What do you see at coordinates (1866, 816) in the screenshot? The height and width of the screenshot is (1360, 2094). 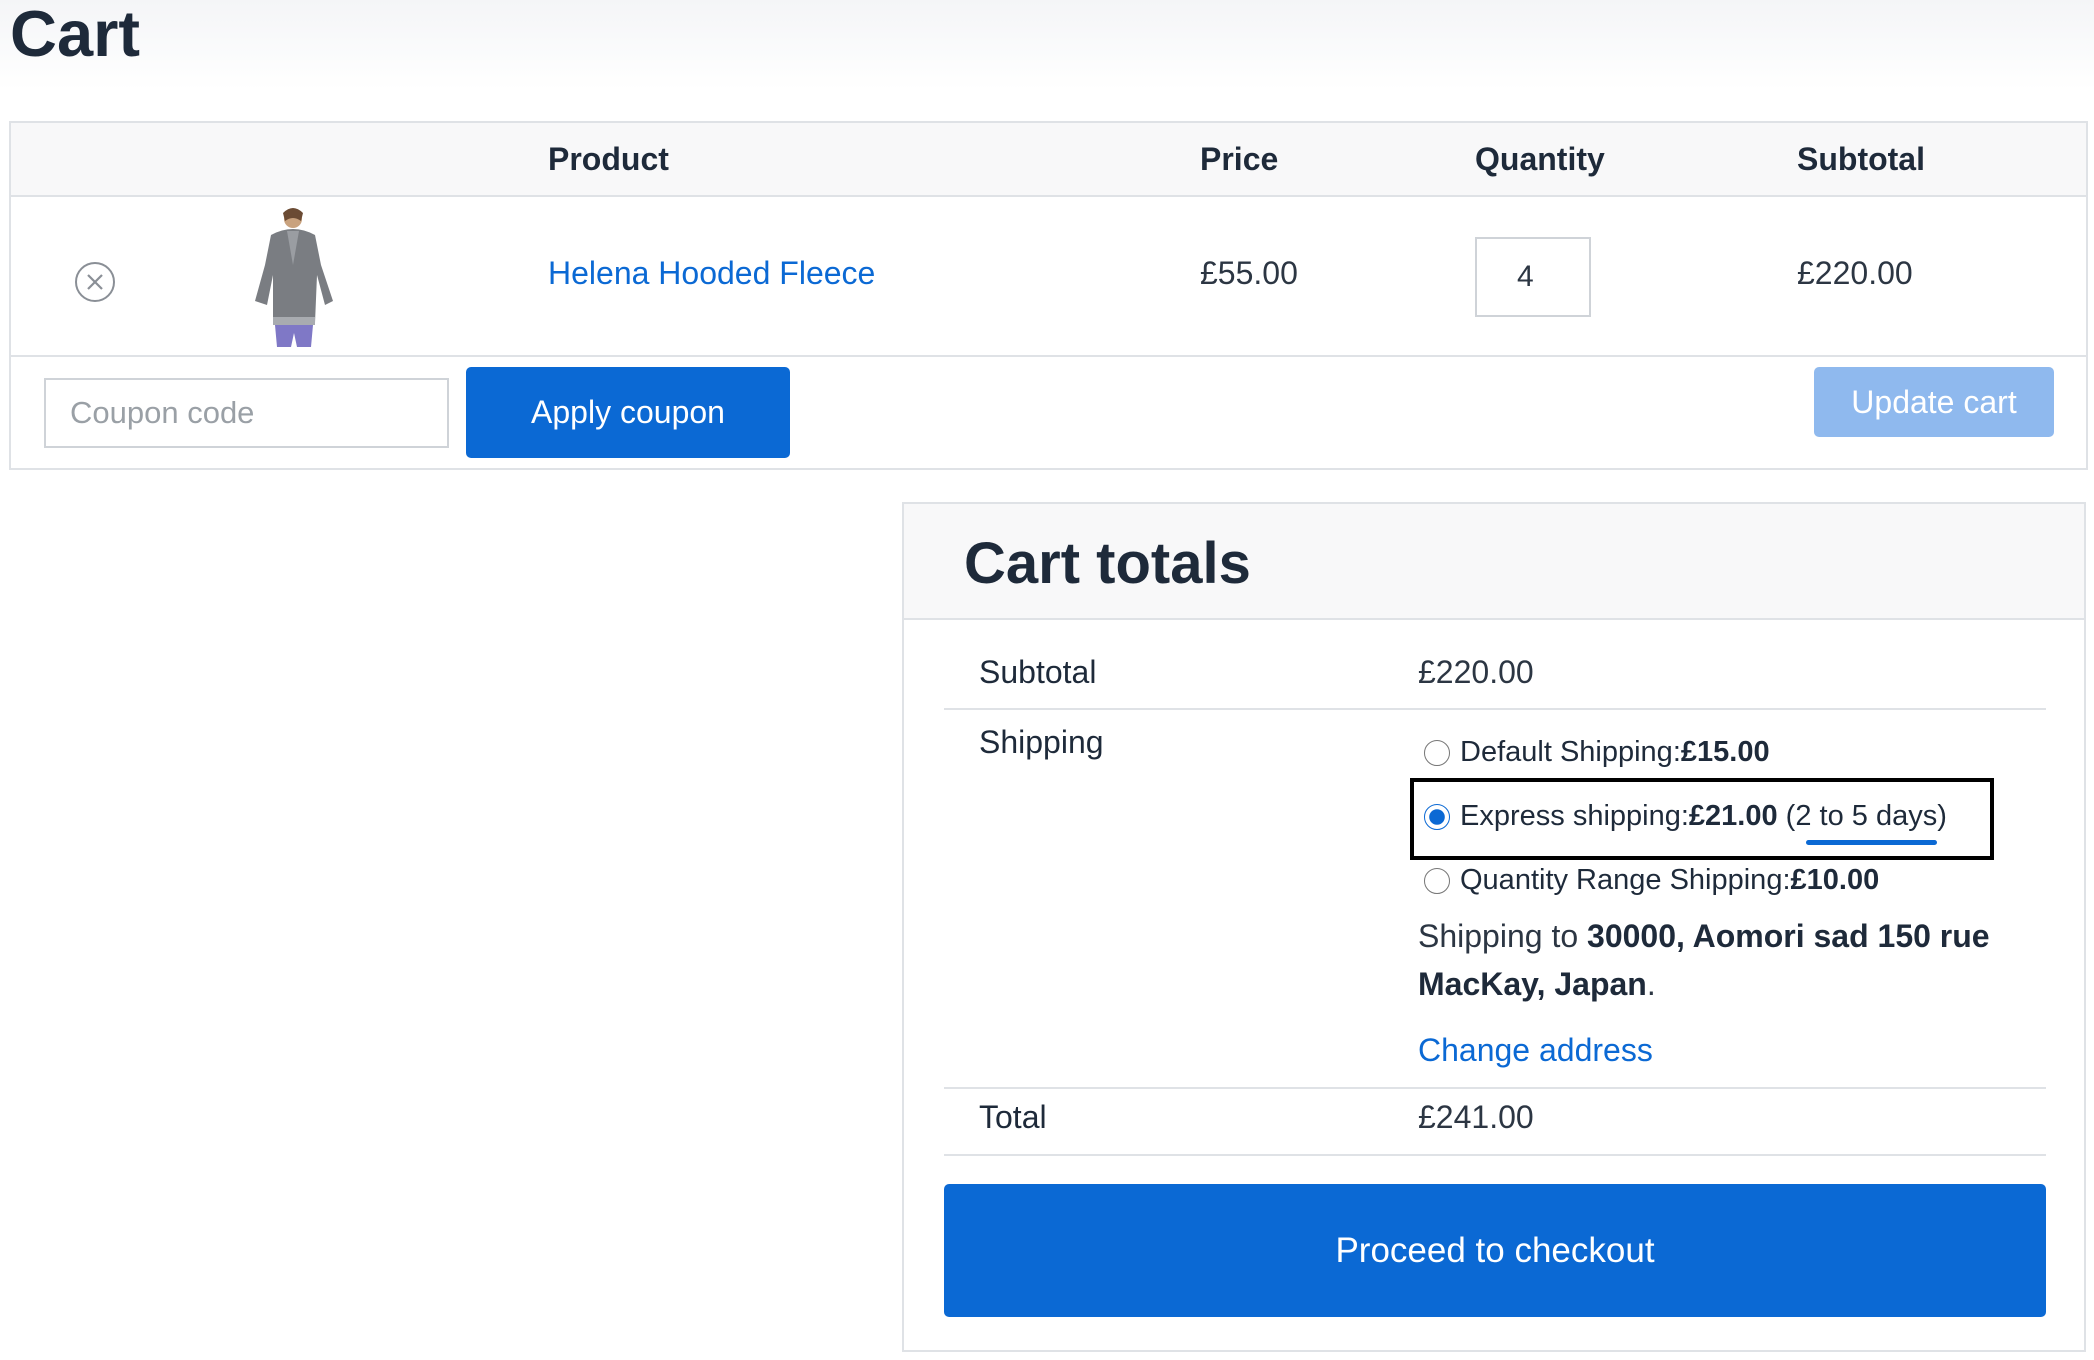 I see `shipping-days-text: (2 to 5 days)` at bounding box center [1866, 816].